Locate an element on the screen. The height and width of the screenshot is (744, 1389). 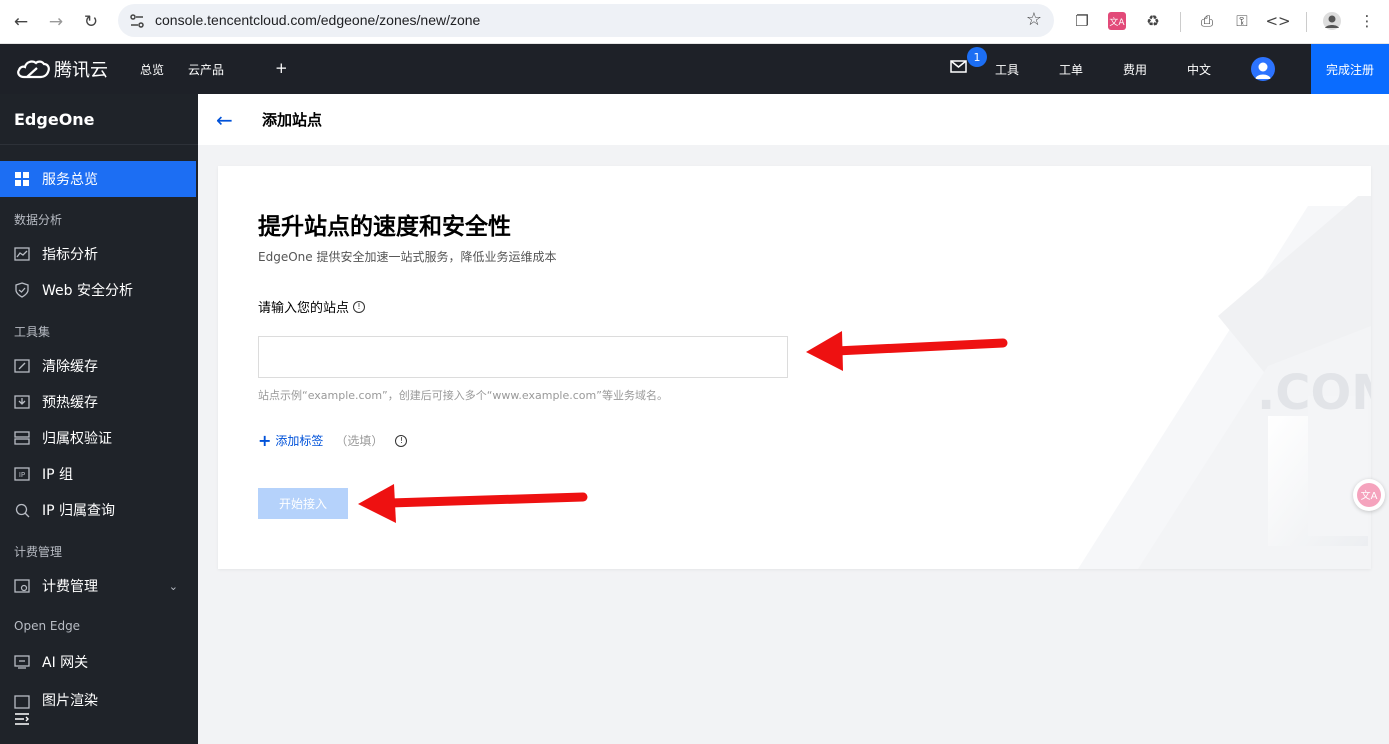
product-title: EdgeOne is located at coordinates (54, 119).